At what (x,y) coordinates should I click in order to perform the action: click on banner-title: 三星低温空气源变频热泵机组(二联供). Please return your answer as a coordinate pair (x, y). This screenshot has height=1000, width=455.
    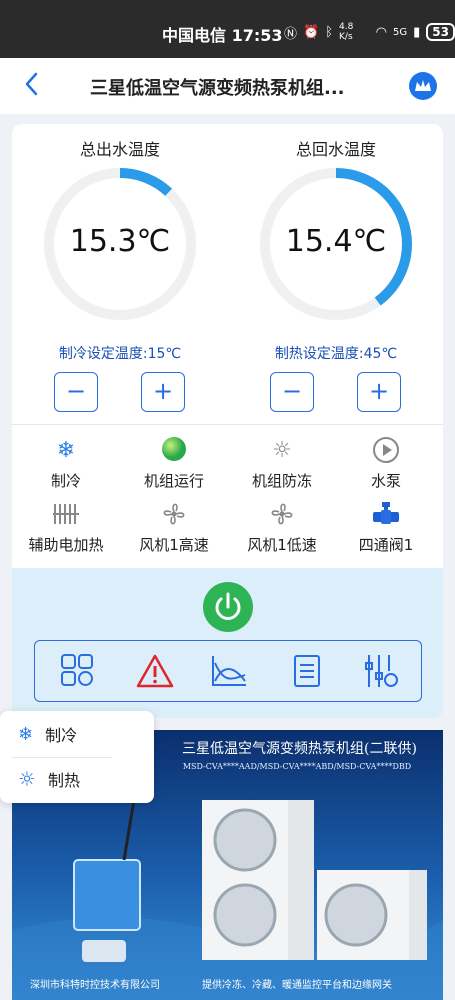
    Looking at the image, I should click on (299, 749).